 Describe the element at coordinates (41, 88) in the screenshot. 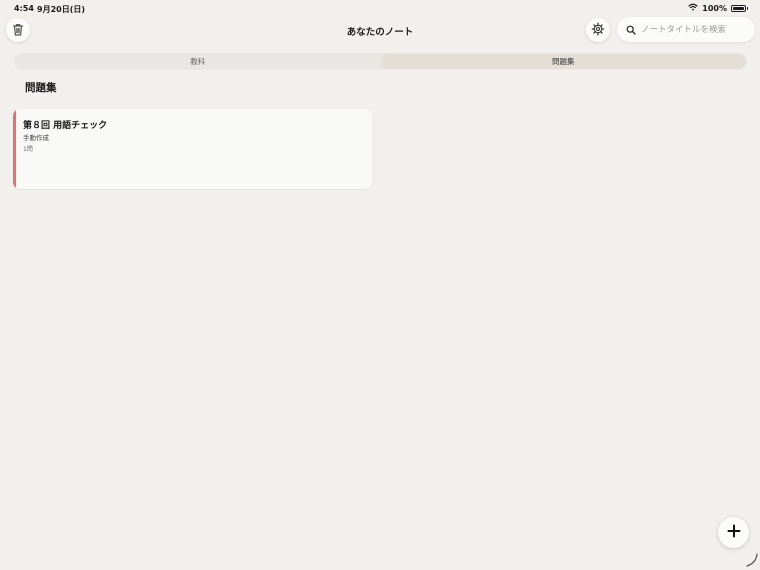

I see `section-title: 問題集` at that location.